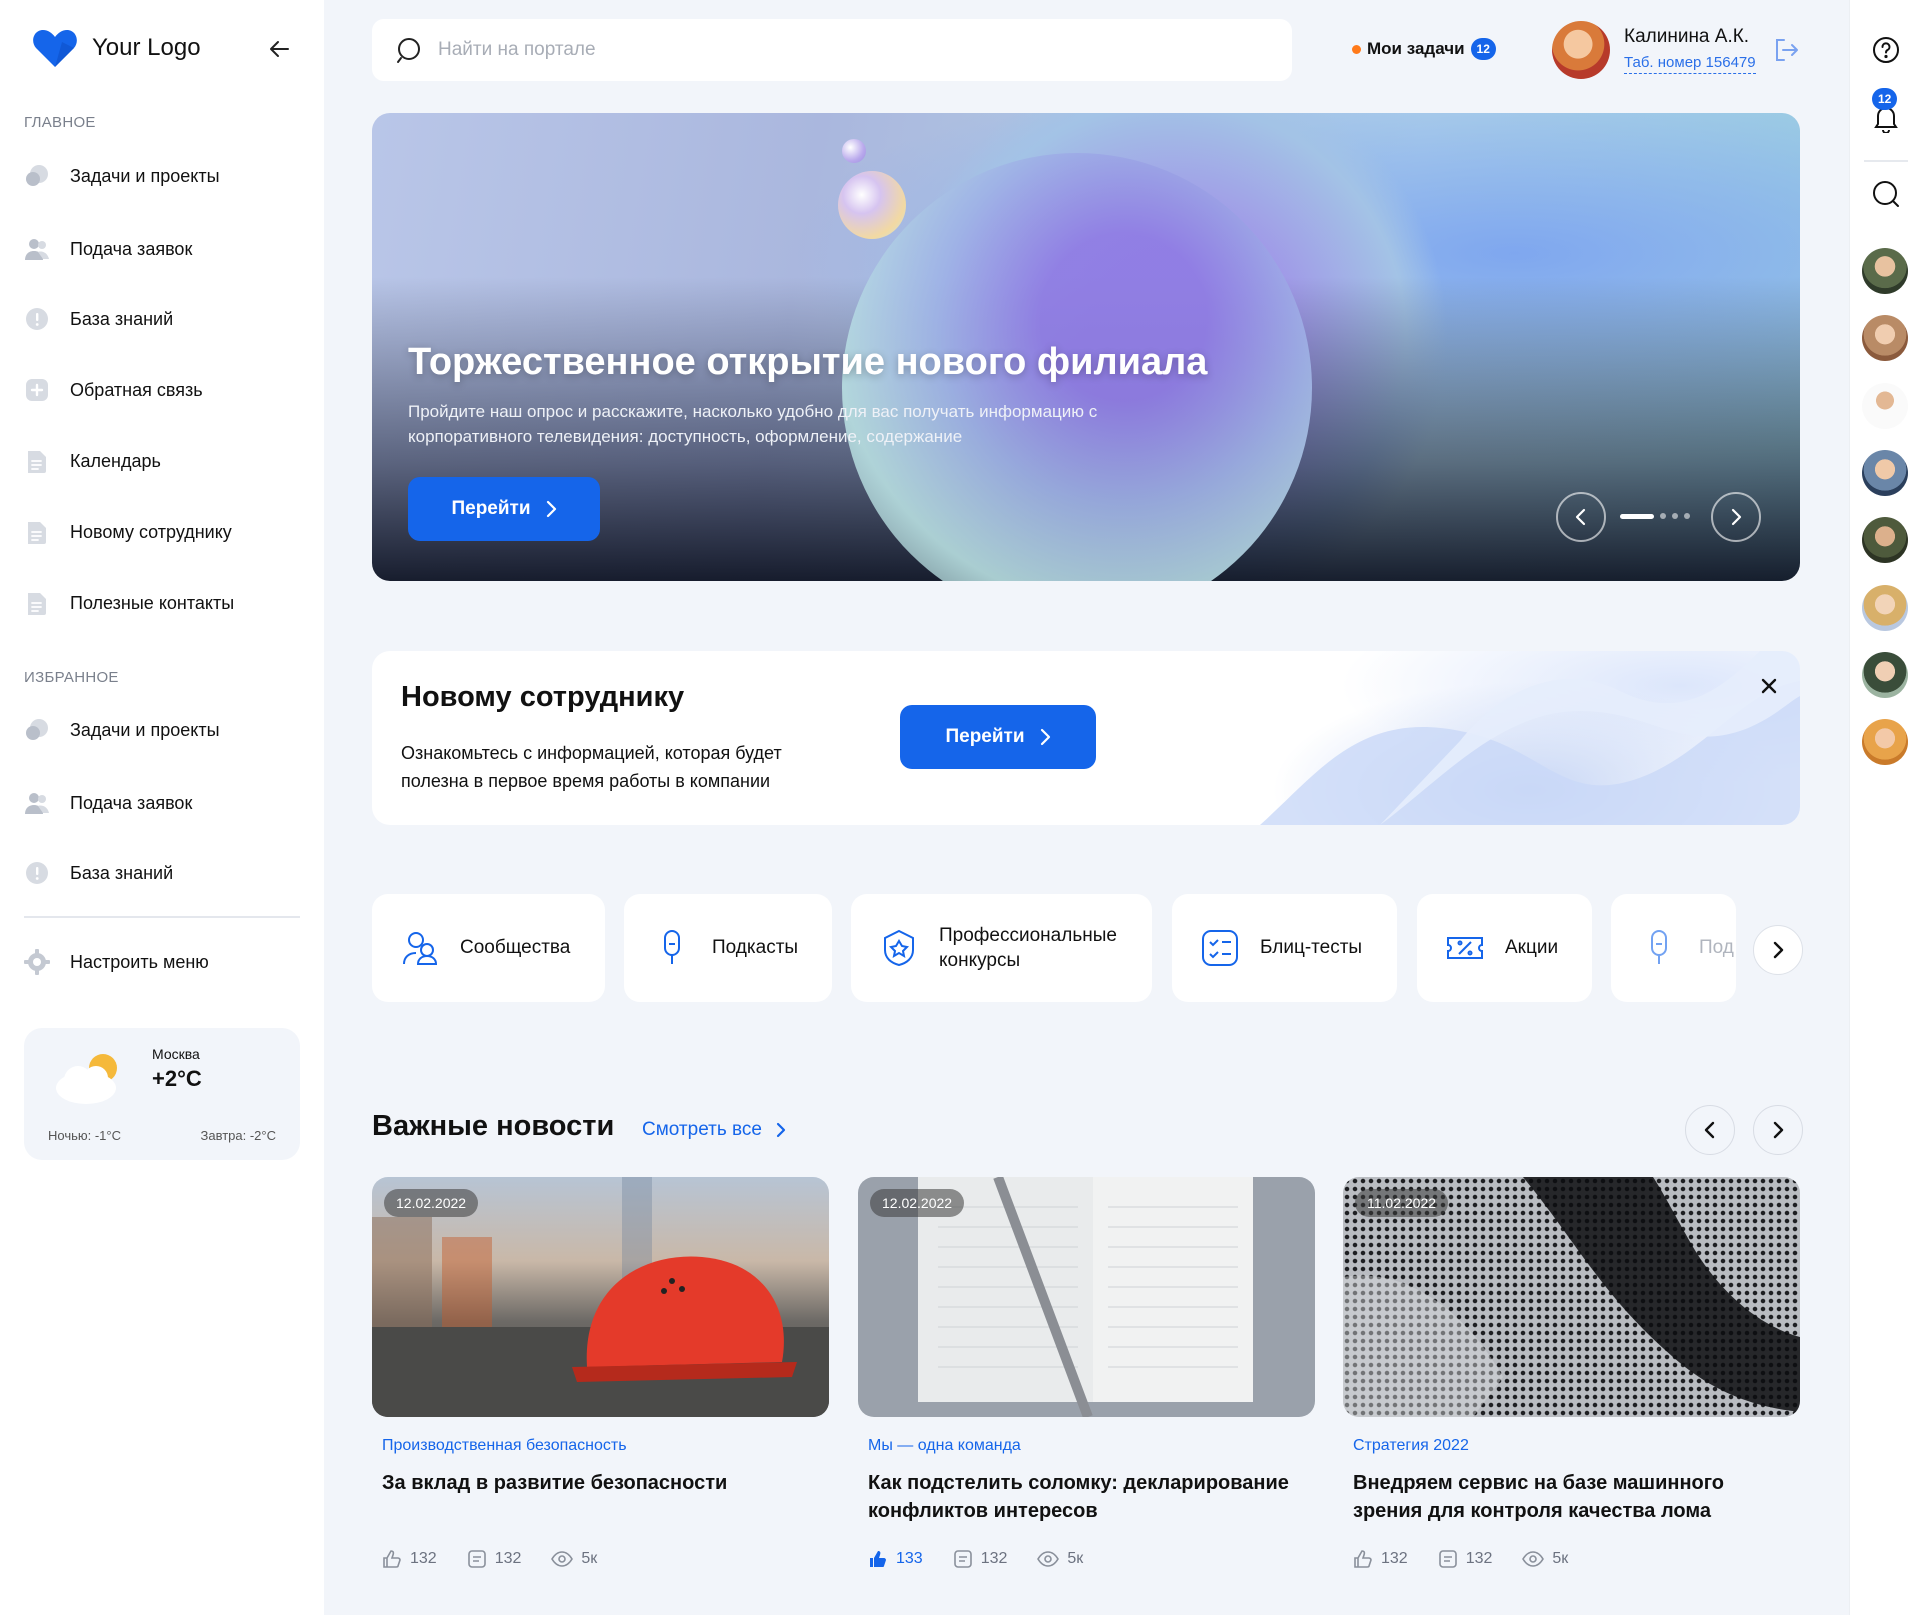  Describe the element at coordinates (838, 50) in the screenshot. I see `search-input` at that location.